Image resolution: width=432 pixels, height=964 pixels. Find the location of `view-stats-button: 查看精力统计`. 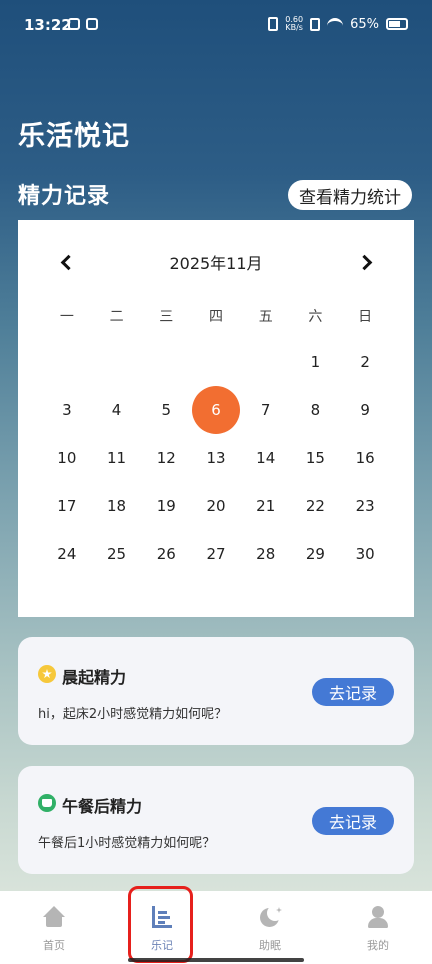

view-stats-button: 查看精力统计 is located at coordinates (350, 195).